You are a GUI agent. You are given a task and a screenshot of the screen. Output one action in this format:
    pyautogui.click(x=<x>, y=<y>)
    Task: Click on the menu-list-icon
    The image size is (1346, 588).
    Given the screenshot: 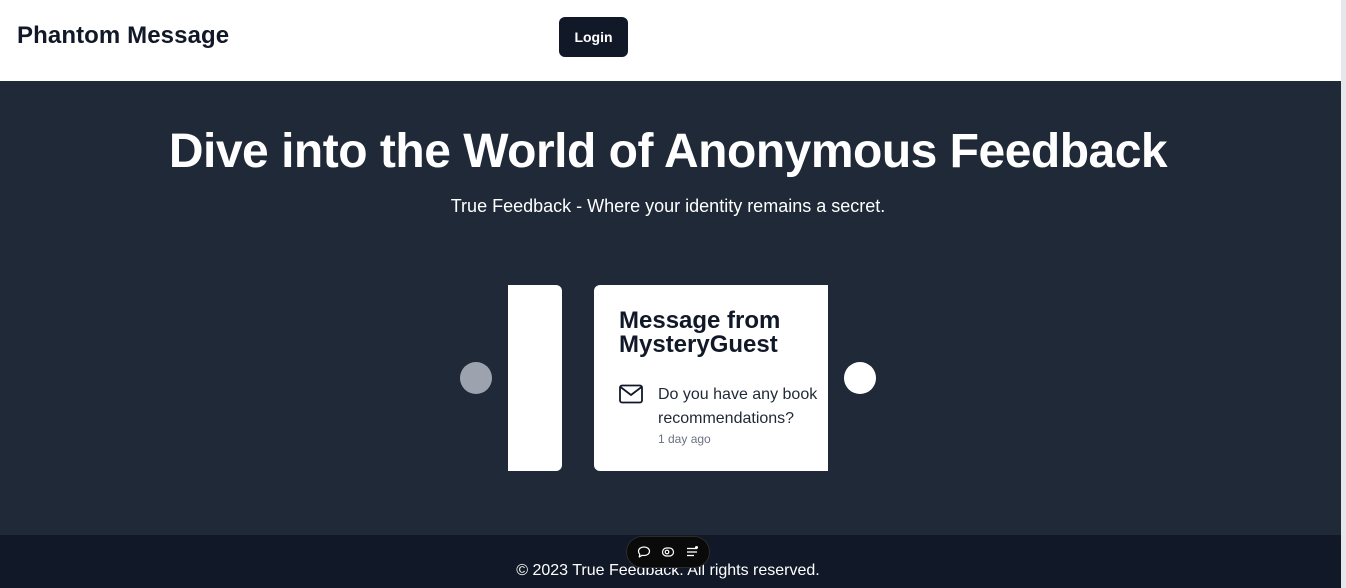 What is the action you would take?
    pyautogui.click(x=692, y=552)
    